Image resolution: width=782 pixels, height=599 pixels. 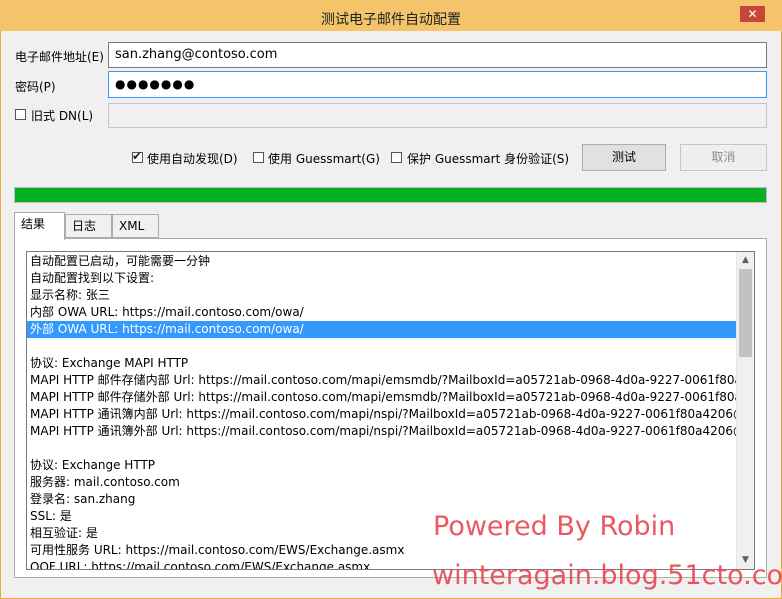 What do you see at coordinates (59, 57) in the screenshot?
I see `email-label: 电子邮件地址(E)` at bounding box center [59, 57].